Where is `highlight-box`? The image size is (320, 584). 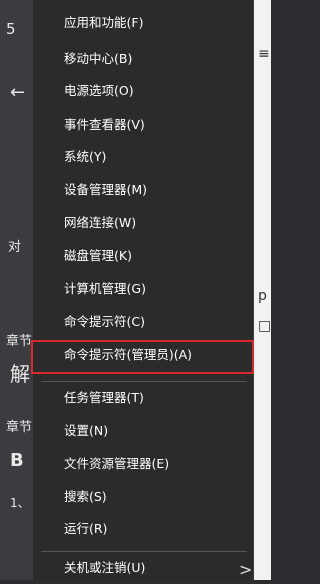 highlight-box is located at coordinates (142, 357).